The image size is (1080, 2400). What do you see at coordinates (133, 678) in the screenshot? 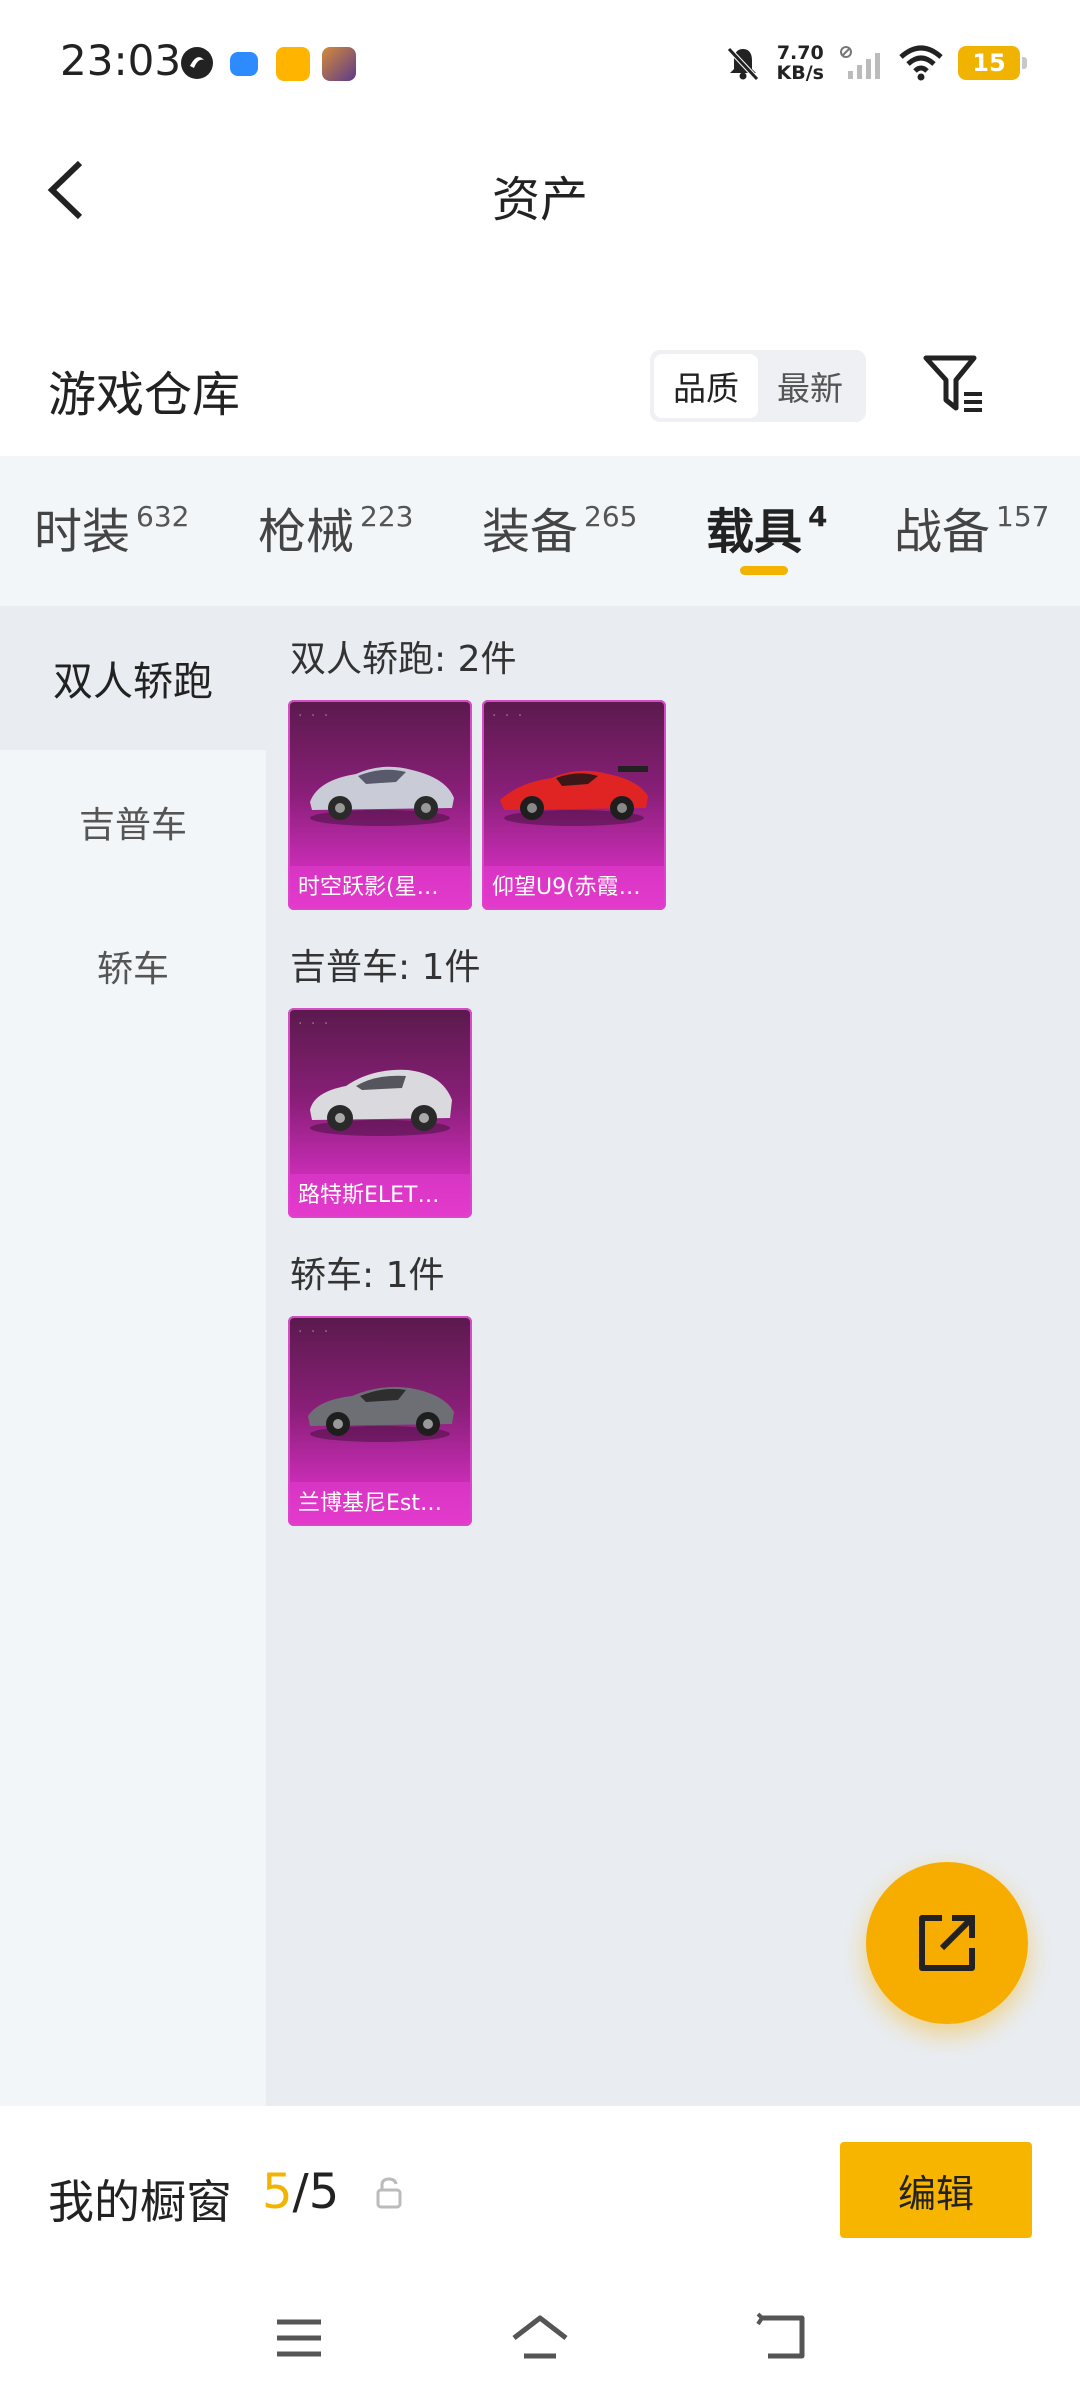
I see `sidebar-item-coupe: 双人轿跑` at bounding box center [133, 678].